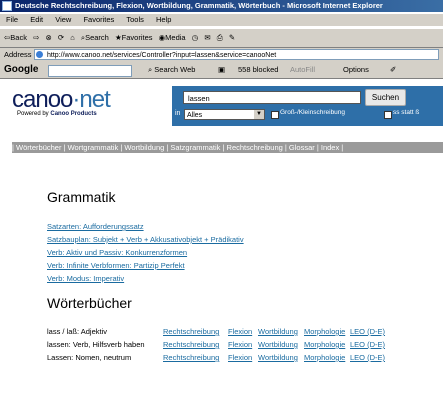  I want to click on grammatik-link: Verb: Modus: Imperativ, so click(85, 278).